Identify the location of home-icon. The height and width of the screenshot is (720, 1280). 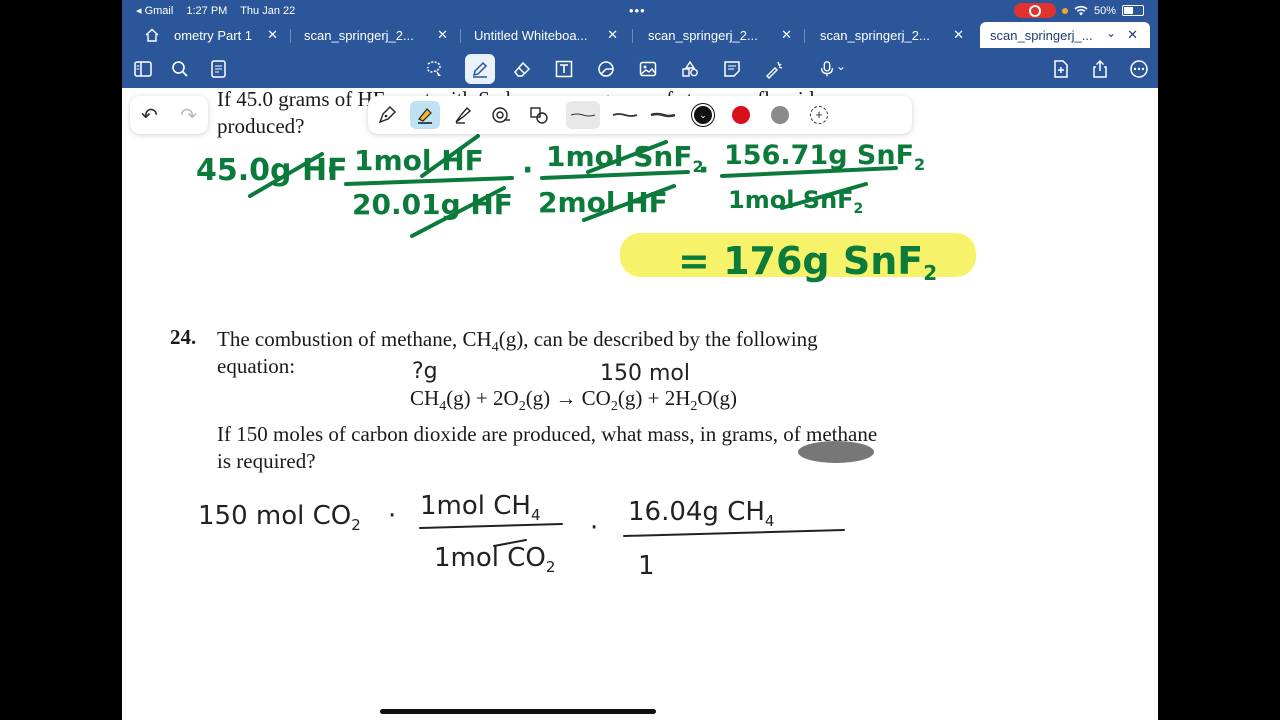
(152, 35).